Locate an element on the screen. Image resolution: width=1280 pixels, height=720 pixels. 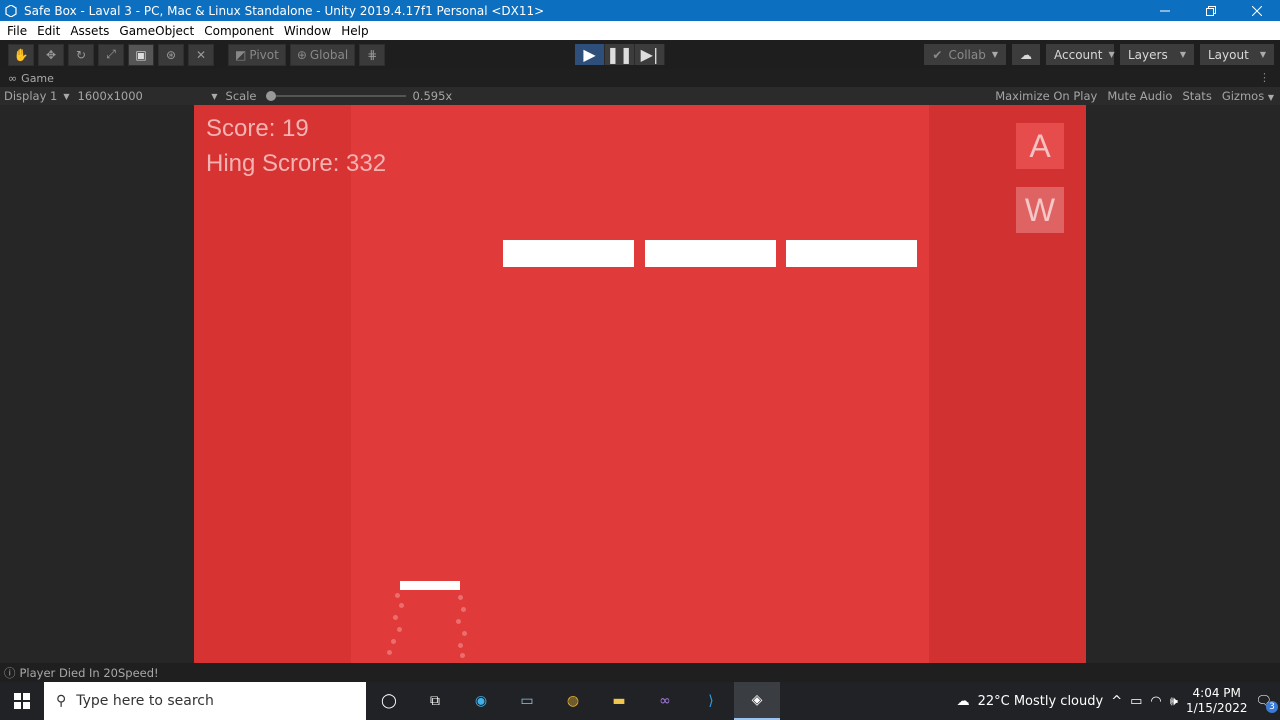
notification-button: 🗨 3 is located at coordinates (1266, 703).